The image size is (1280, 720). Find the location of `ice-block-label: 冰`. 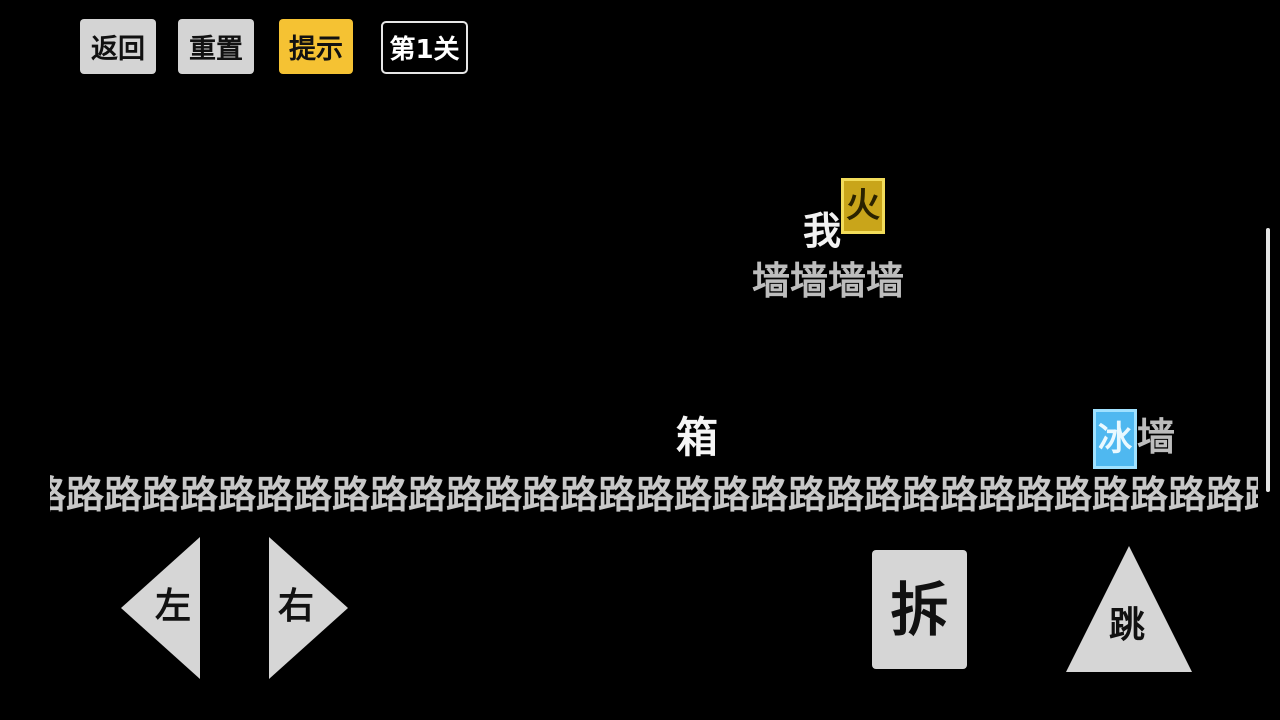

ice-block-label: 冰 is located at coordinates (1115, 439).